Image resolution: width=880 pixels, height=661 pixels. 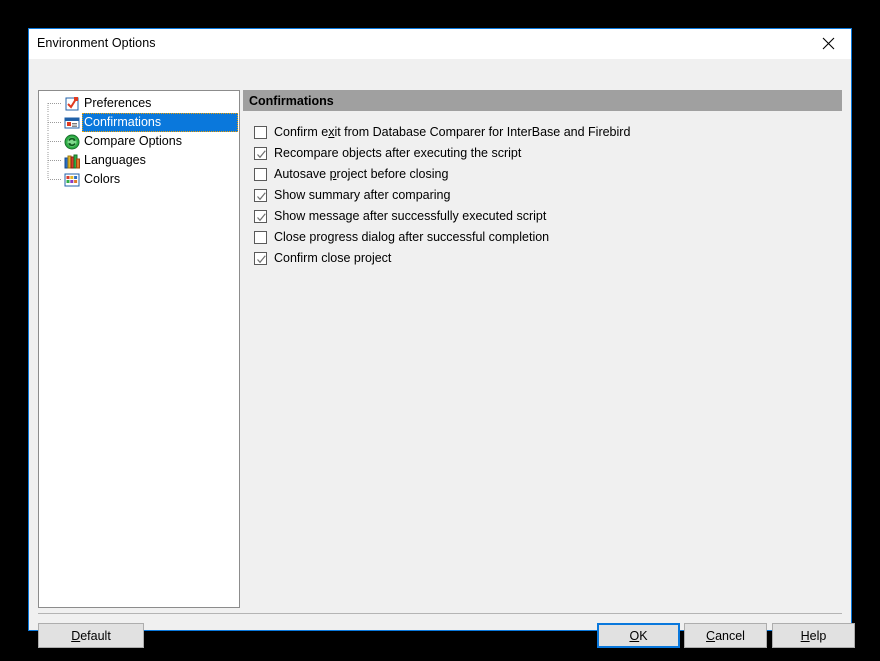 I want to click on close-icon, so click(x=828, y=43).